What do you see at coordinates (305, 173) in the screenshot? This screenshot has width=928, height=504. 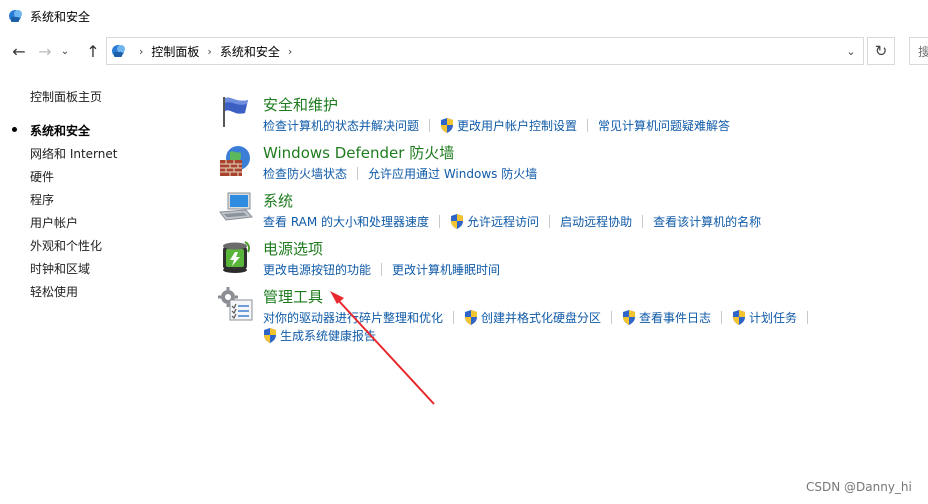 I see `link-firewall-status: 检查防火墙状态` at bounding box center [305, 173].